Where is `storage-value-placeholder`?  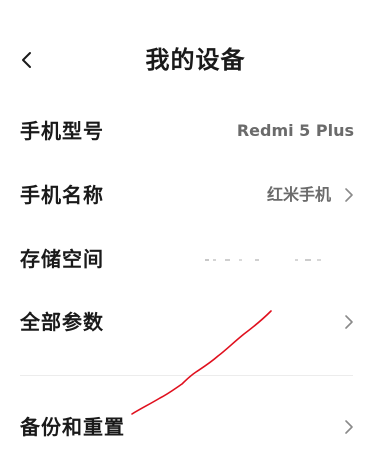 storage-value-placeholder is located at coordinates (263, 260).